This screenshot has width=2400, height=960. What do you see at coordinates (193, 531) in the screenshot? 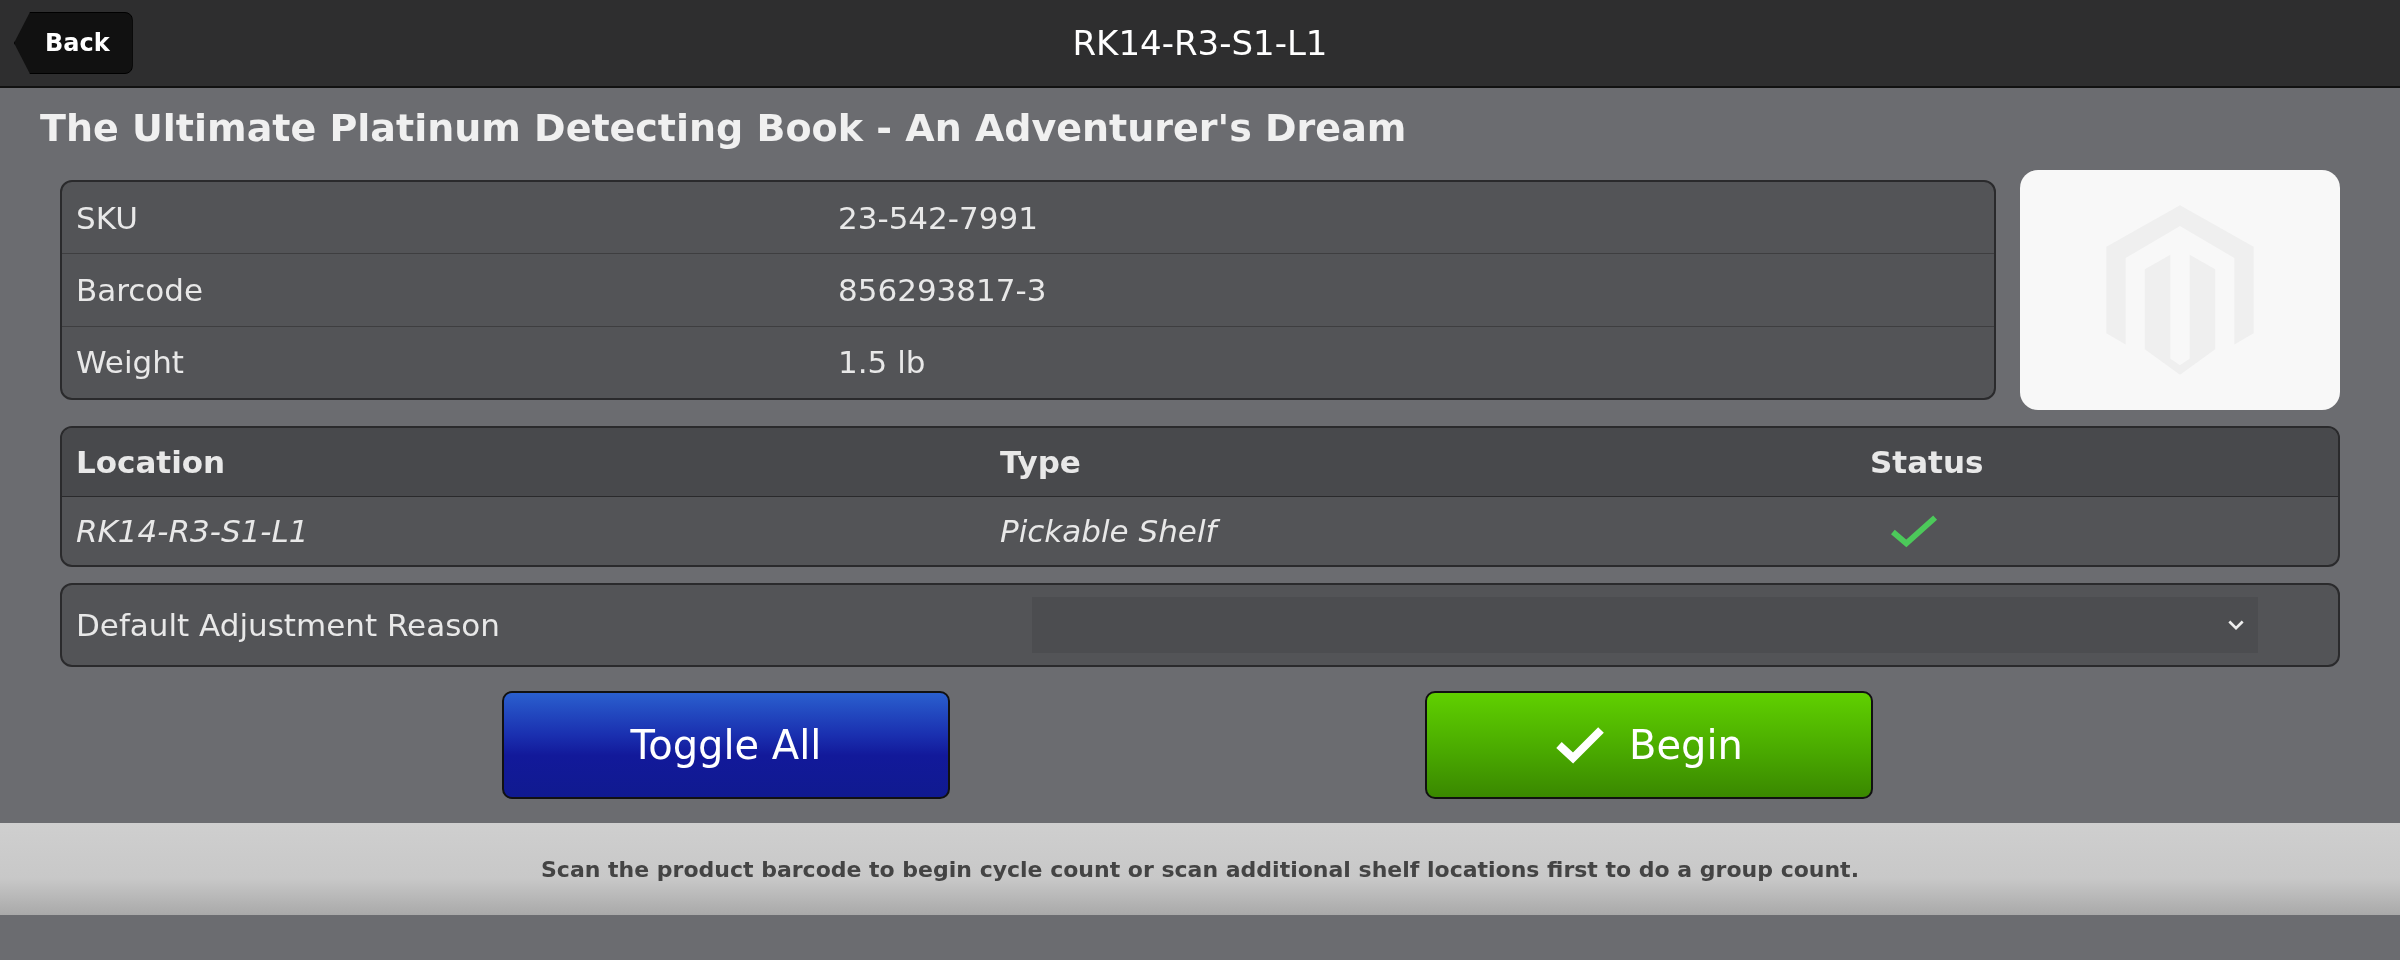
I see `location-cell-text: RK14-R3-S1-L1` at bounding box center [193, 531].